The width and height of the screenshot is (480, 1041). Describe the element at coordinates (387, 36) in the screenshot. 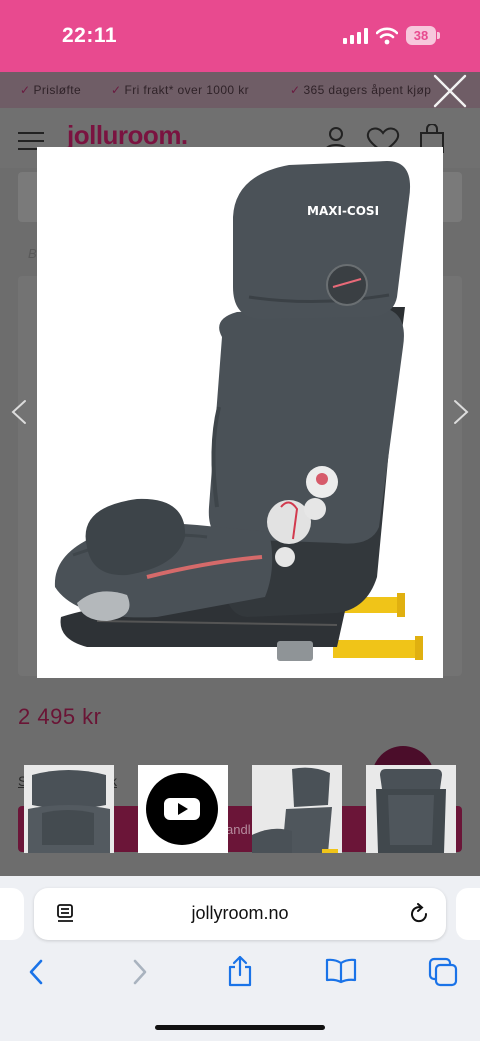

I see `wifi-icon` at that location.